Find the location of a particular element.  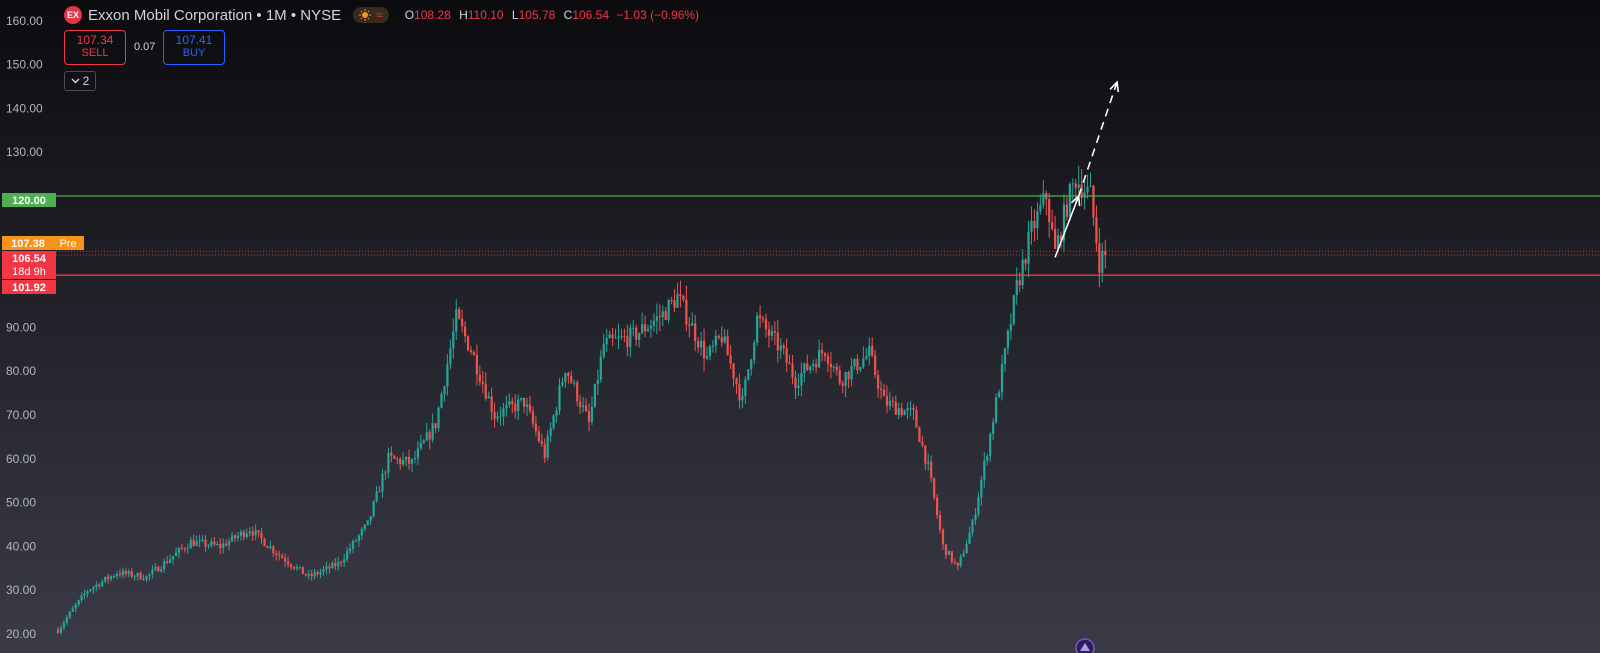

sell-button: 107.34 SELL is located at coordinates (95, 47).